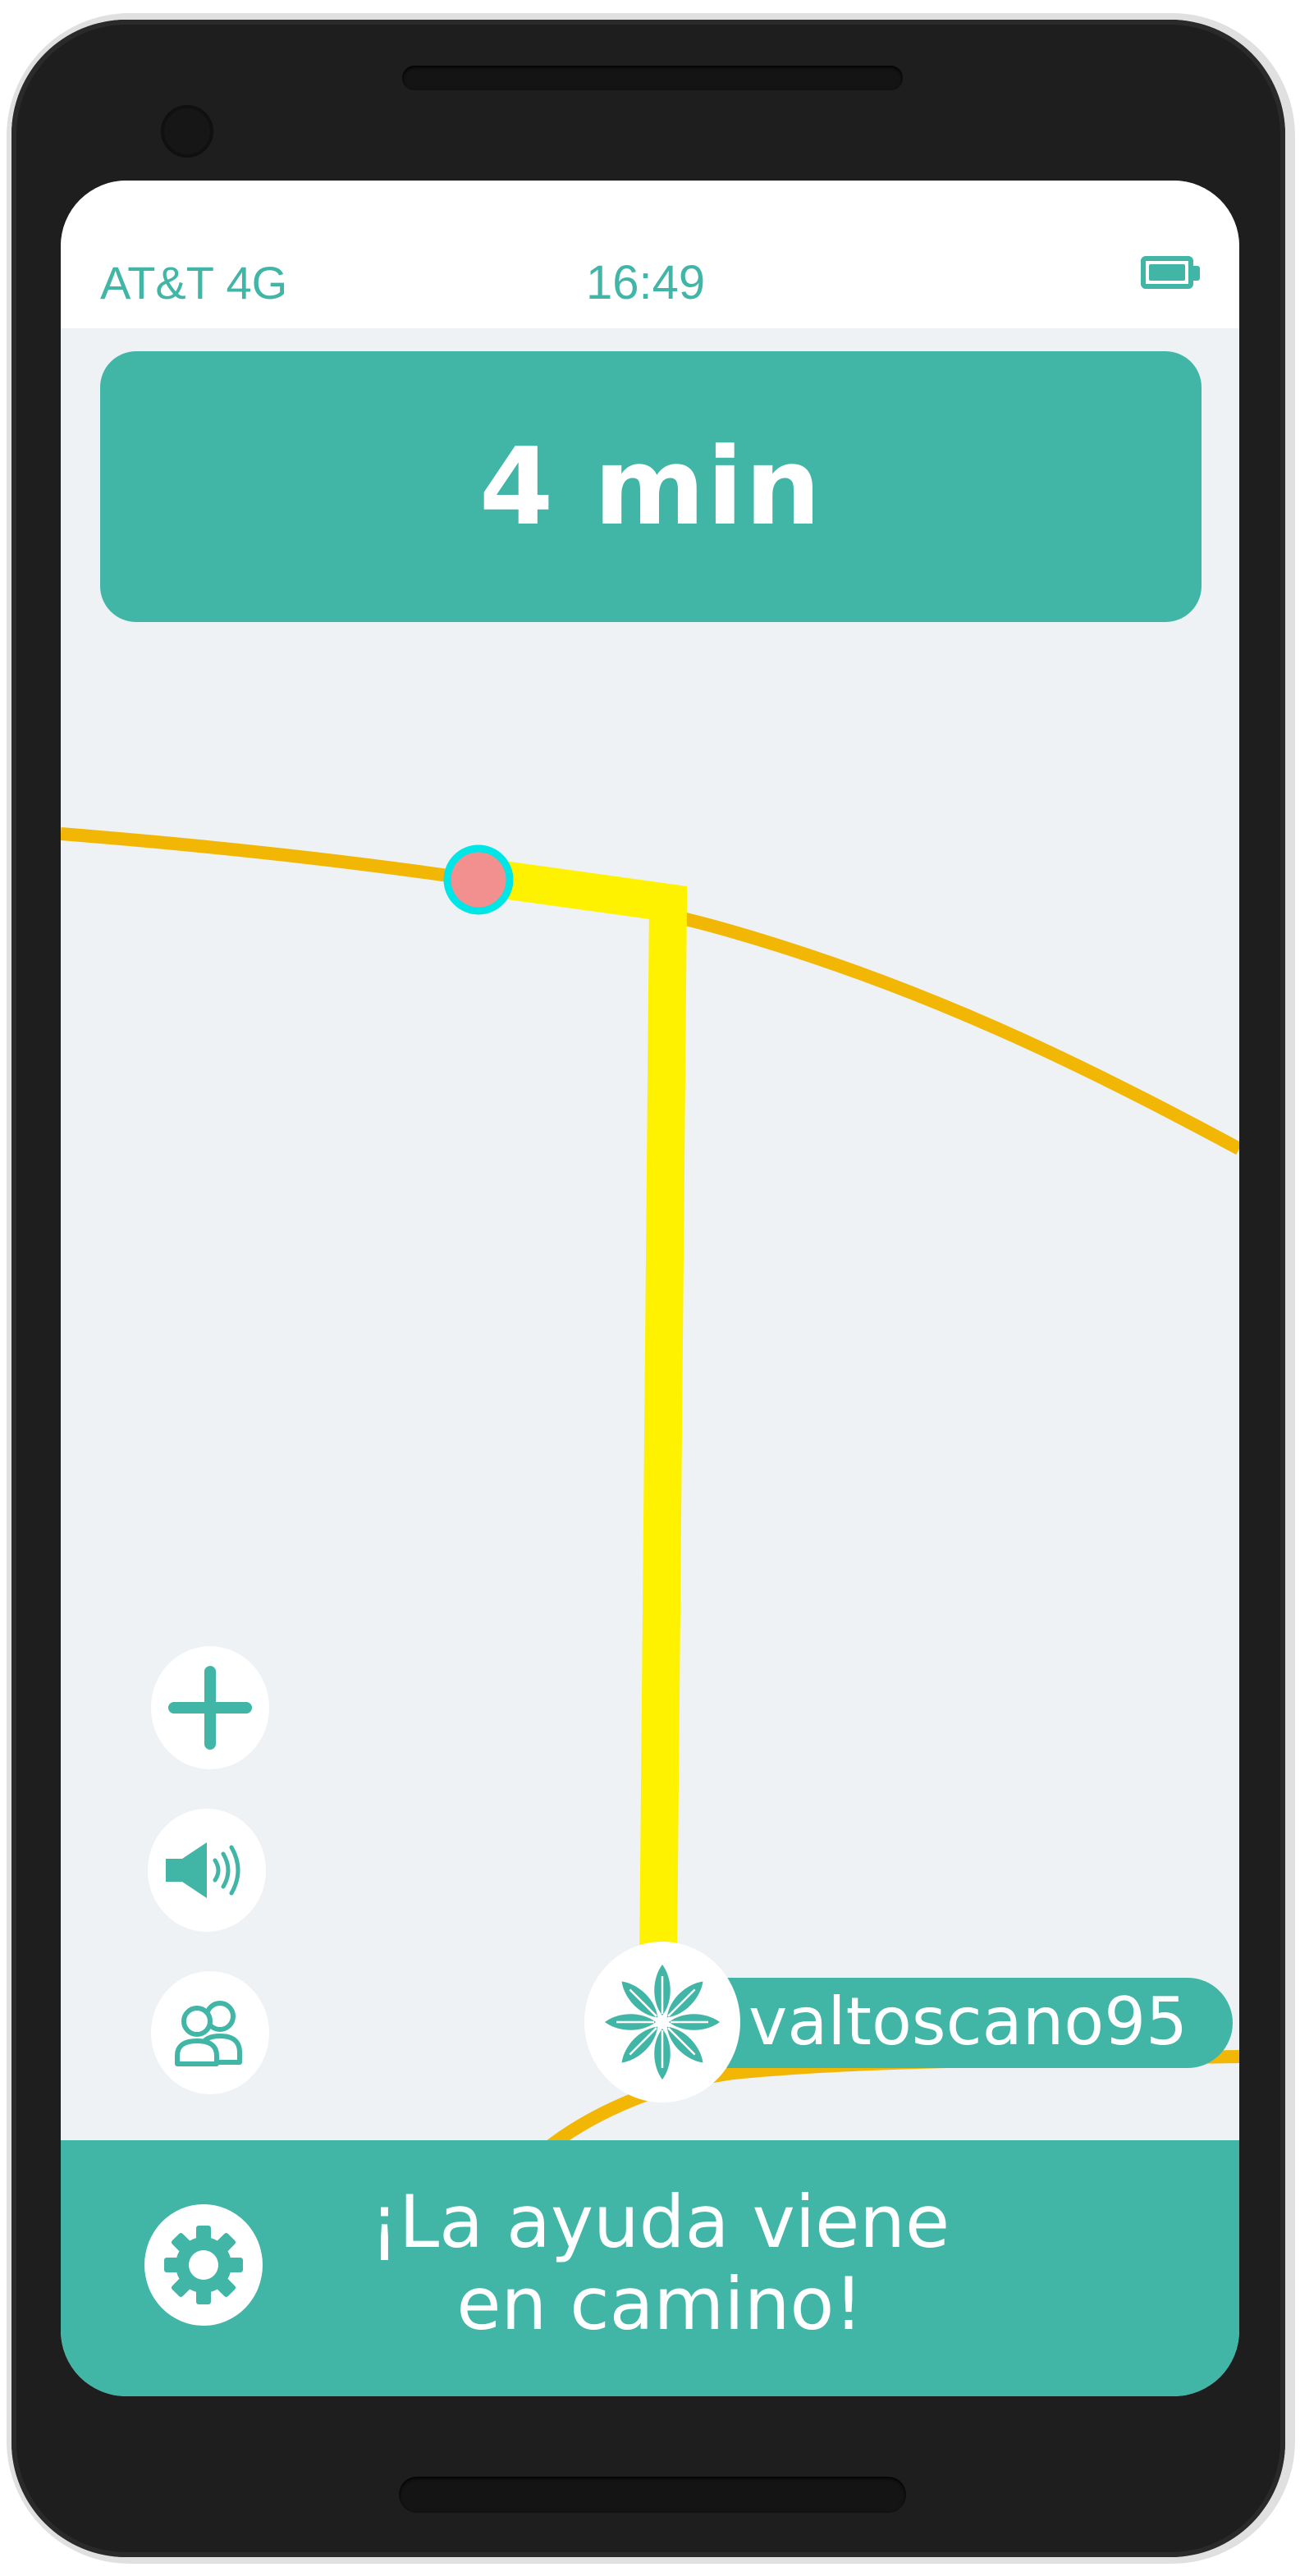  I want to click on zoom-in-button, so click(210, 1707).